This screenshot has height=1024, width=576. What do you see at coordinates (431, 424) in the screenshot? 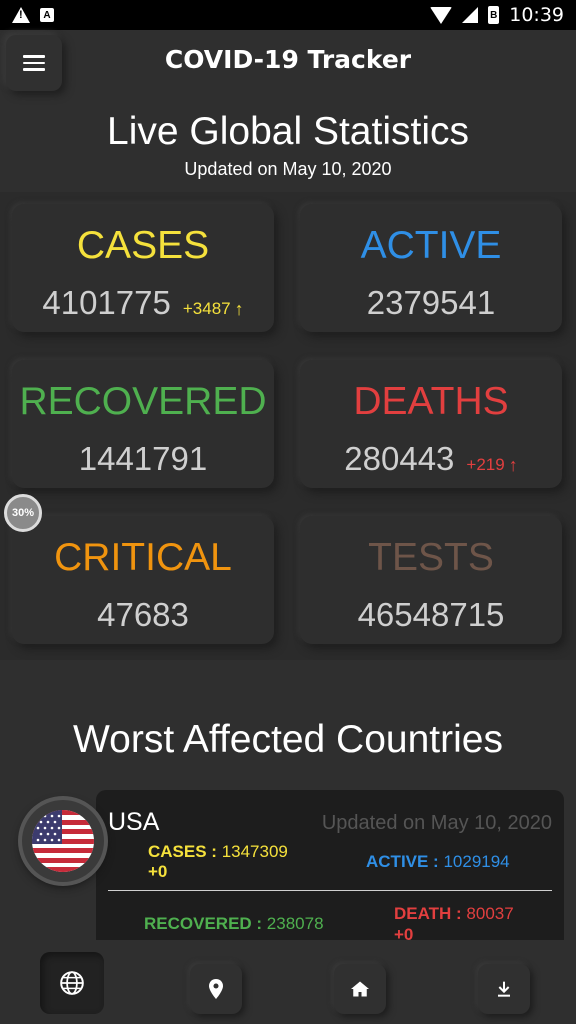
I see `deaths-card: DEATHS 280443 +219 ↑` at bounding box center [431, 424].